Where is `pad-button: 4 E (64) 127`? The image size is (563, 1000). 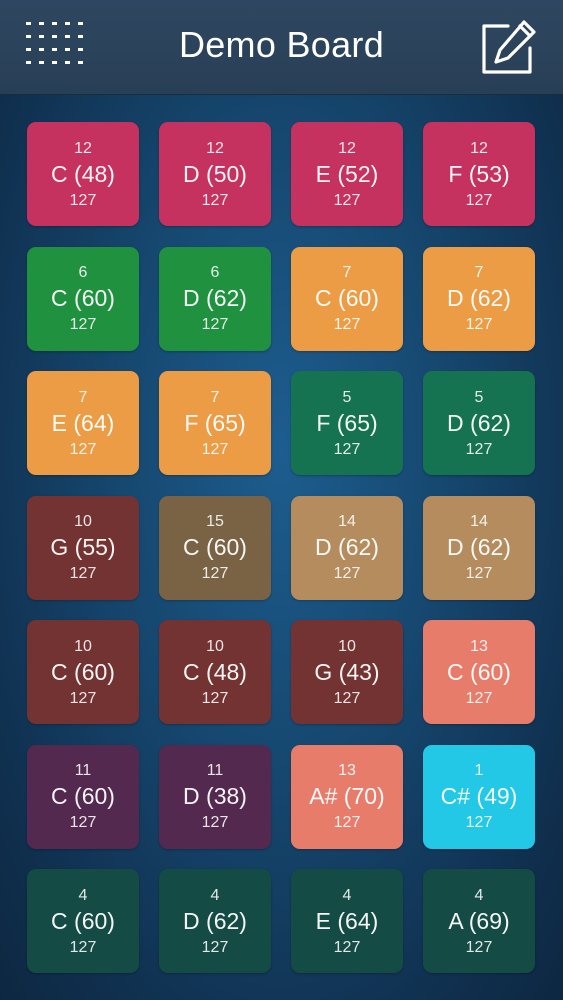
pad-button: 4 E (64) 127 is located at coordinates (347, 921).